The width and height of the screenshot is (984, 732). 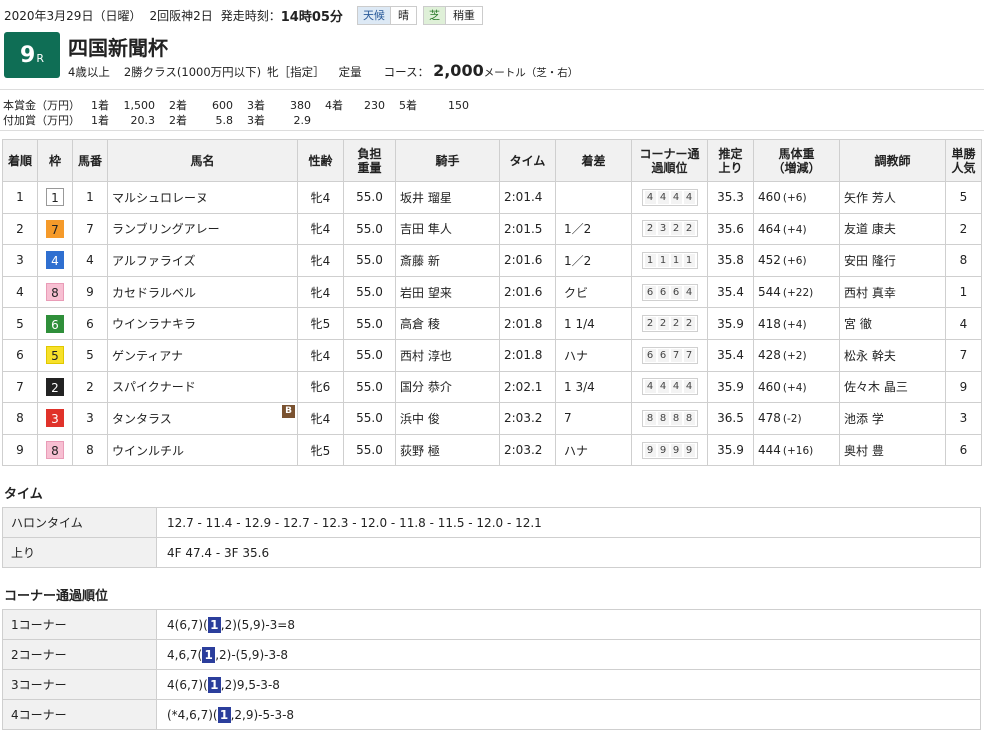 I want to click on horse-name-link: タンタラス, so click(x=142, y=419).